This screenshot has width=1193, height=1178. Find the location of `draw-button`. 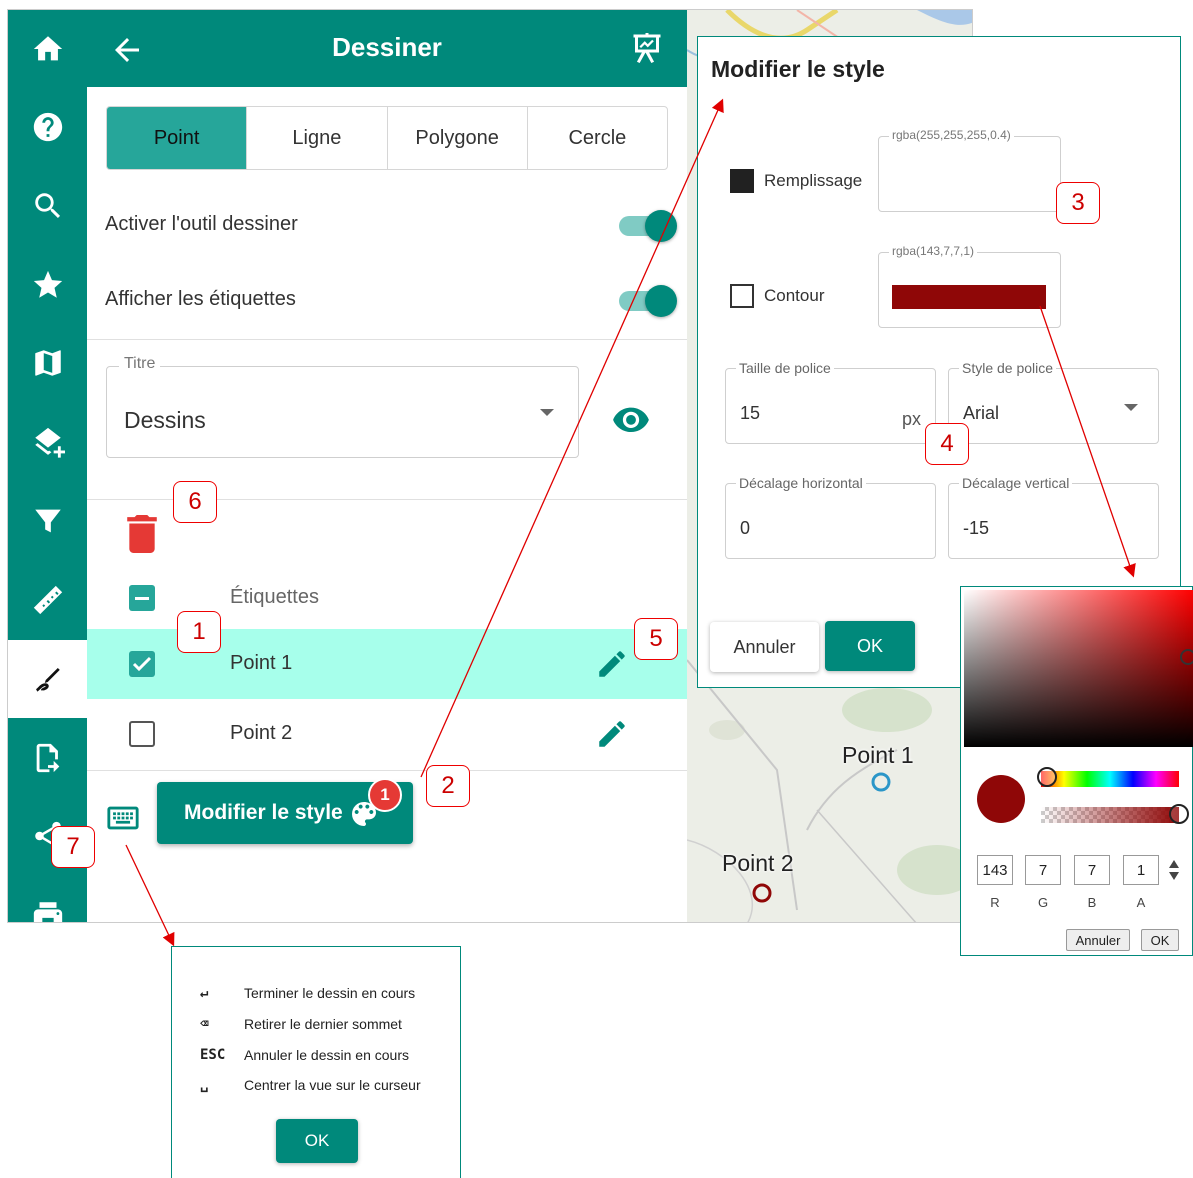

draw-button is located at coordinates (47, 679).